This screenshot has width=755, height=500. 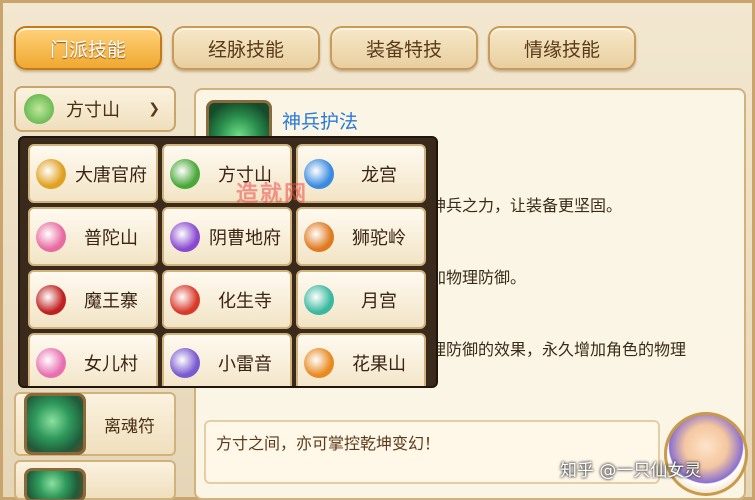 What do you see at coordinates (51, 236) in the screenshot?
I see `putuo-icon` at bounding box center [51, 236].